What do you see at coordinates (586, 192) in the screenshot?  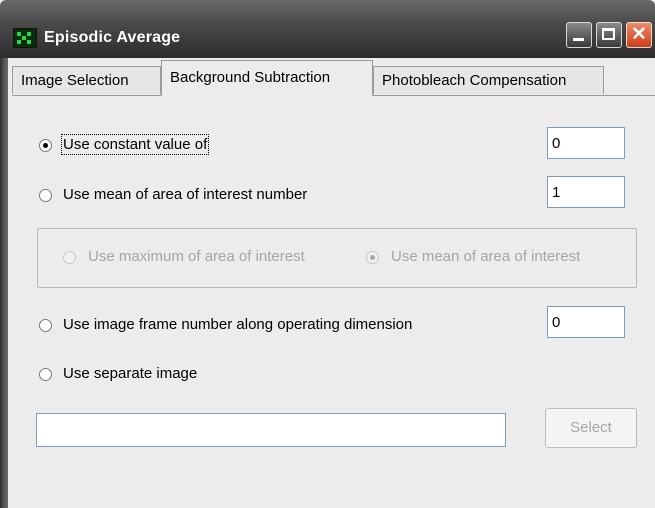 I see `aoi-number-input` at bounding box center [586, 192].